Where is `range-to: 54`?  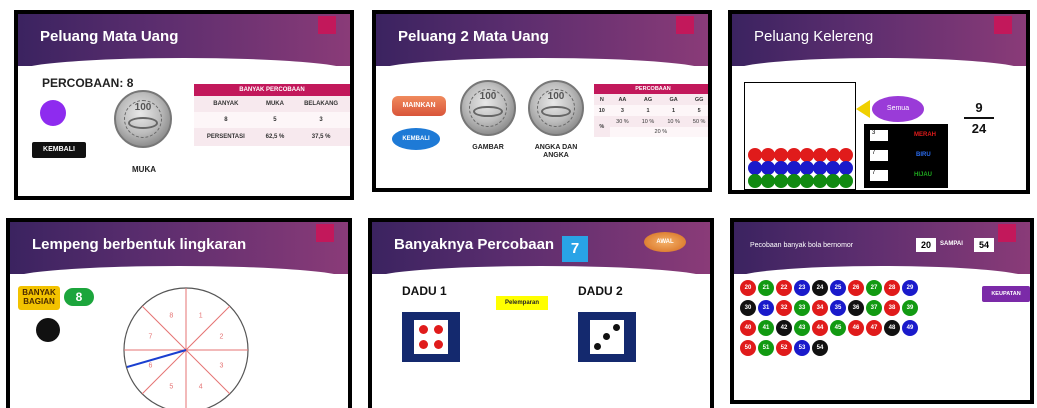 range-to: 54 is located at coordinates (984, 245).